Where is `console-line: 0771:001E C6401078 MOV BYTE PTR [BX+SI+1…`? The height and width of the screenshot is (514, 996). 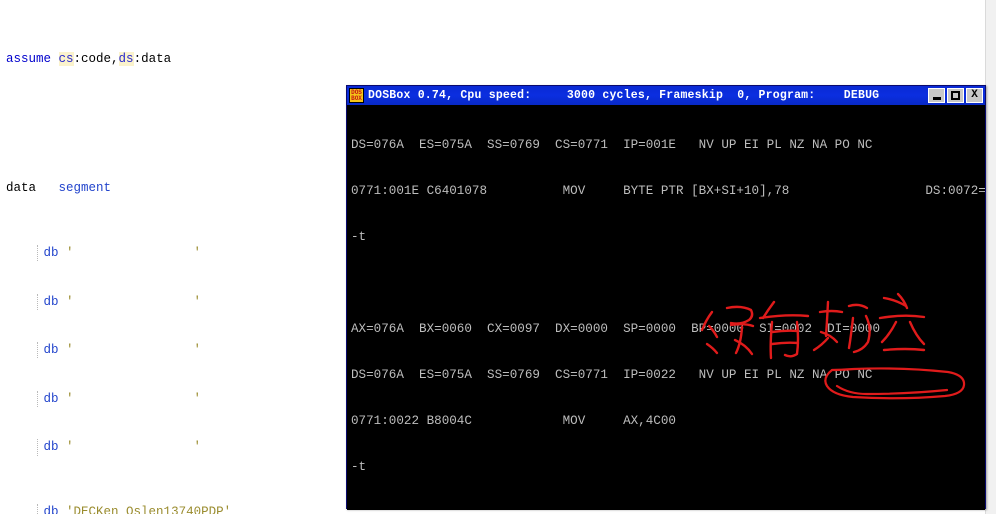
console-line: 0771:001E C6401078 MOV BYTE PTR [BX+SI+1… is located at coordinates (668, 190).